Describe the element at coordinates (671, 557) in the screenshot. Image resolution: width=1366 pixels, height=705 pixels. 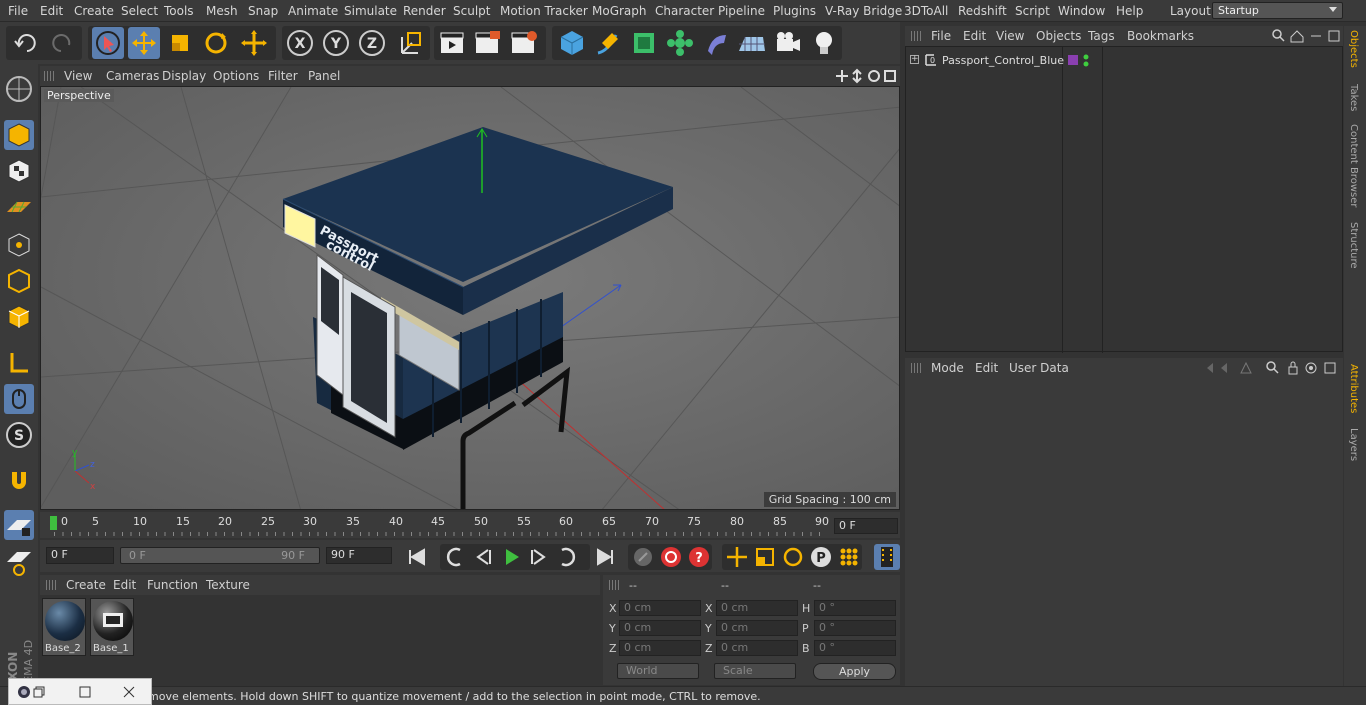
I see `record-keyframes-button` at that location.